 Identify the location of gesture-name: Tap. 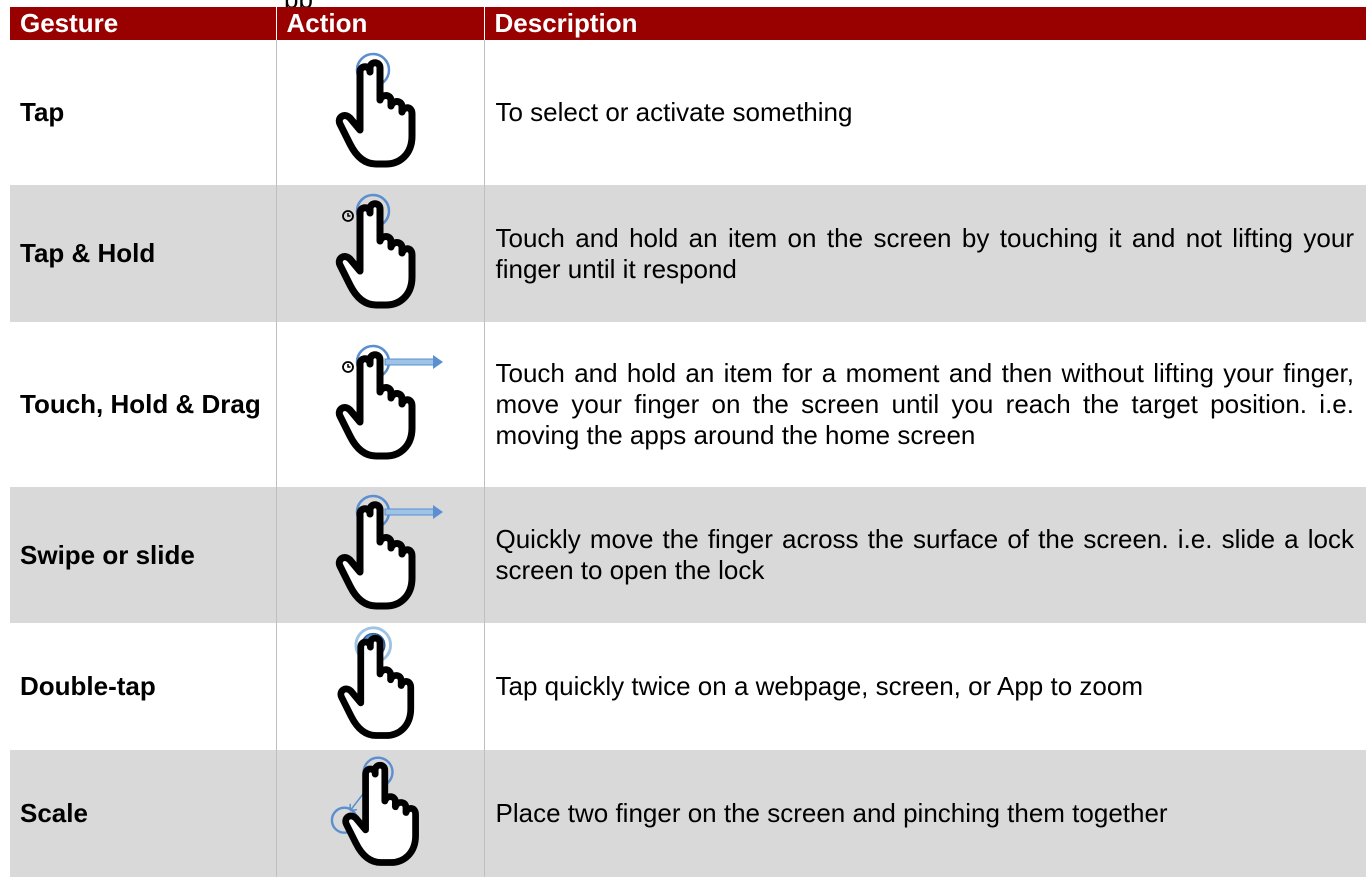
(143, 112).